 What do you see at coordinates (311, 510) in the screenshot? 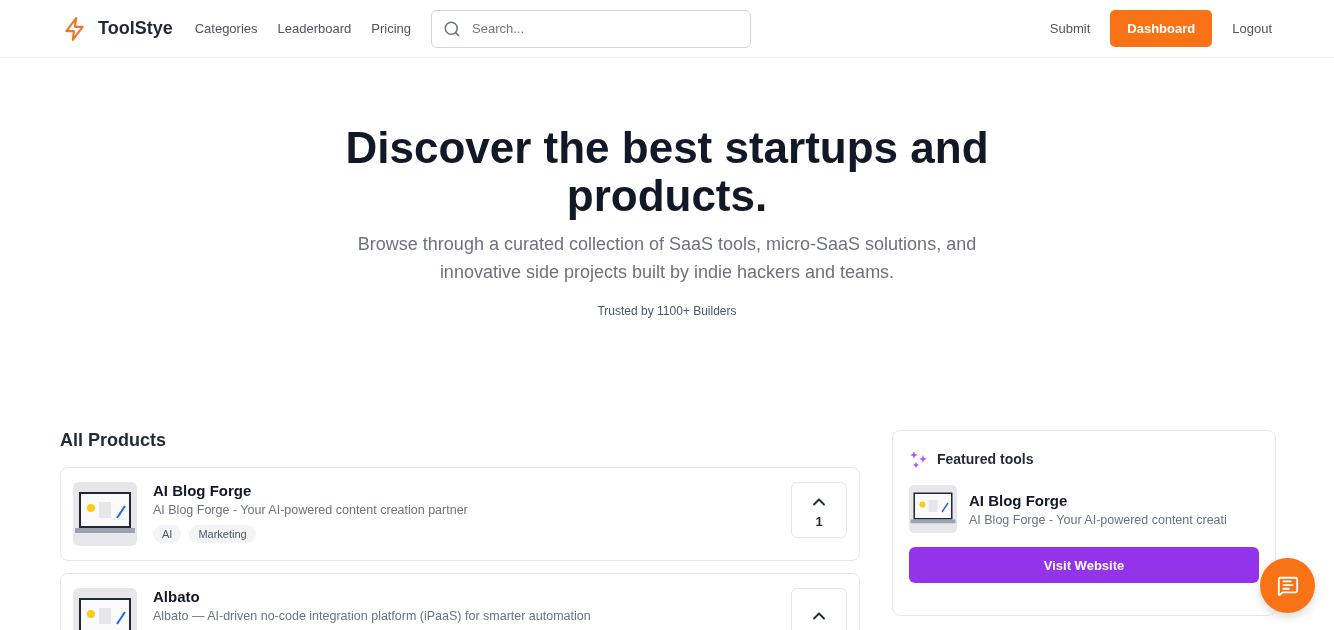
I see `product-description: AI Blog Forge - Your AI-powered content creation partner` at bounding box center [311, 510].